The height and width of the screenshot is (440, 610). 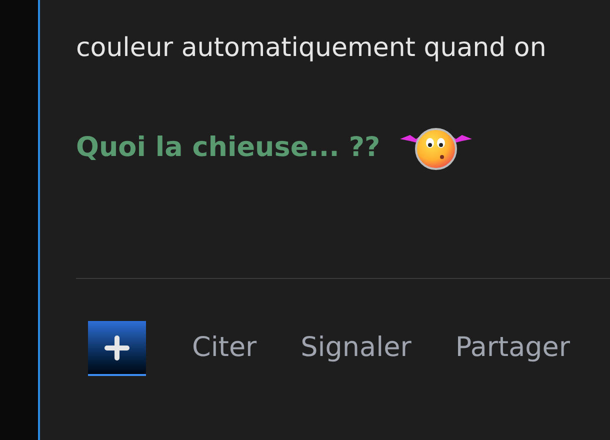 I want to click on plus-icon, so click(x=117, y=347).